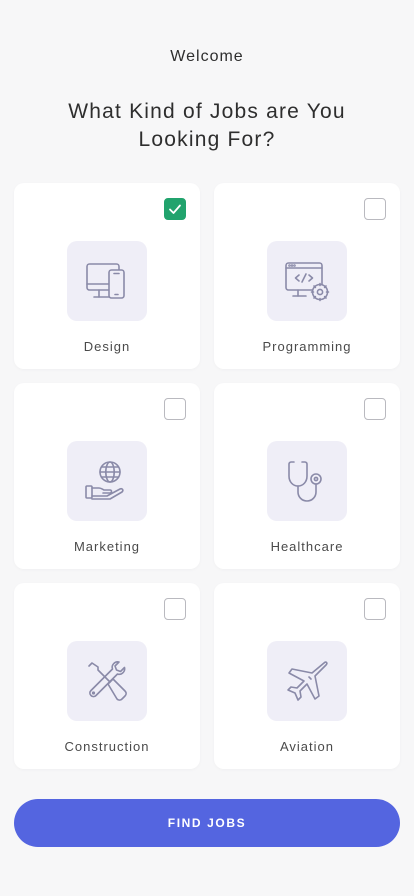 This screenshot has height=896, width=414. What do you see at coordinates (207, 823) in the screenshot?
I see `find-jobs-button: FIND JOBS` at bounding box center [207, 823].